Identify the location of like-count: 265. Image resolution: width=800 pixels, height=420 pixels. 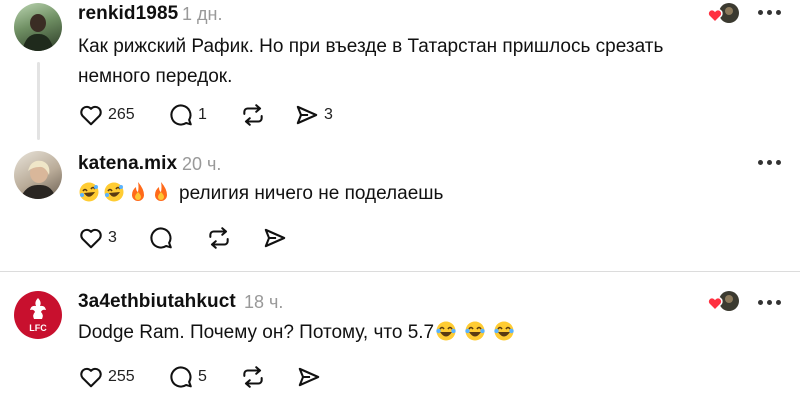
(121, 114).